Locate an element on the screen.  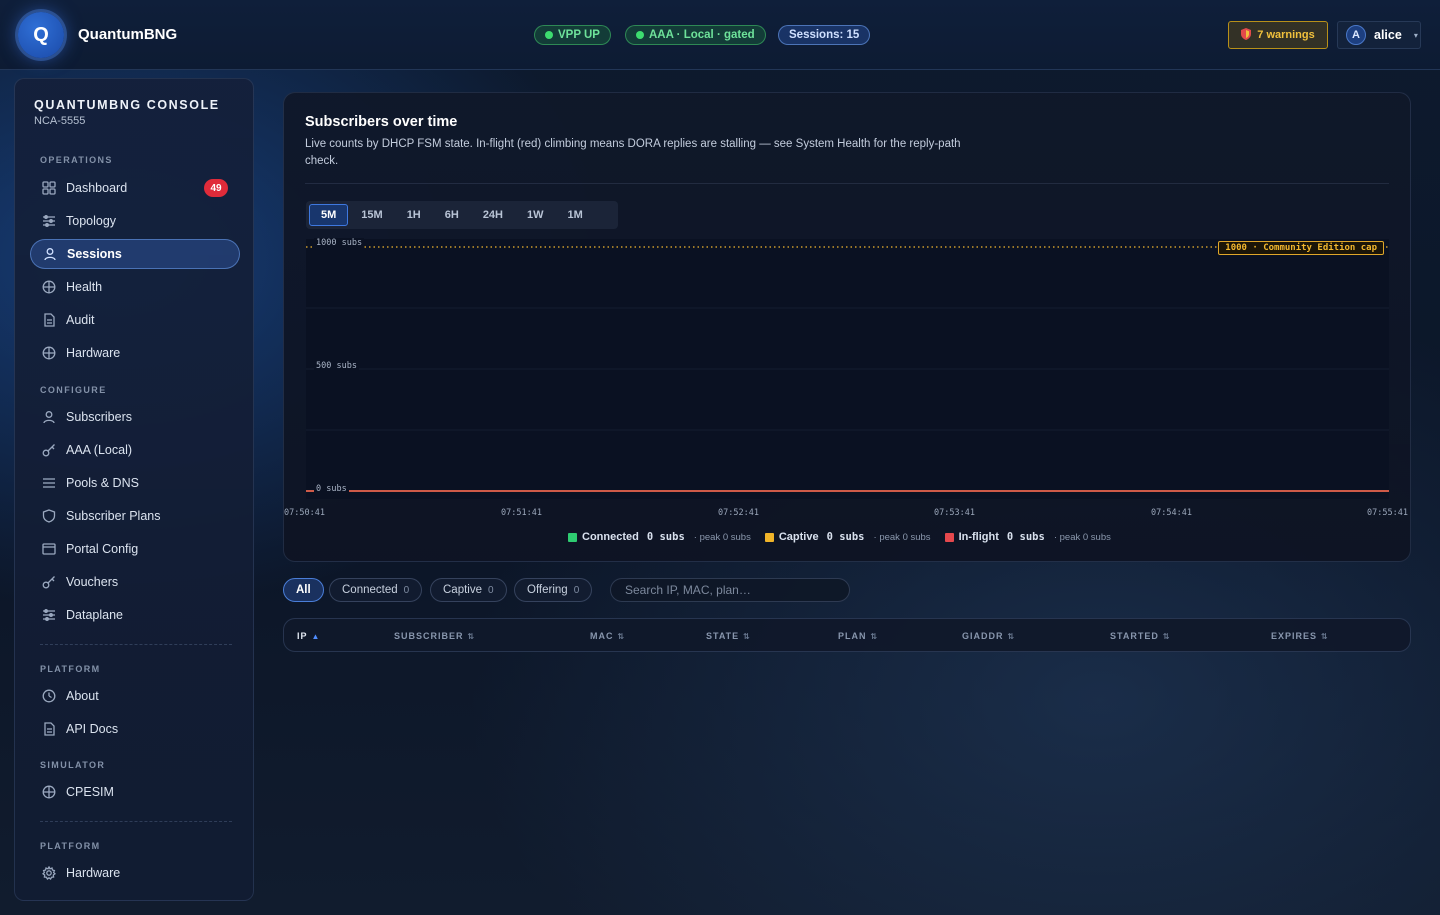
range-24h-button: 24H is located at coordinates (493, 215).